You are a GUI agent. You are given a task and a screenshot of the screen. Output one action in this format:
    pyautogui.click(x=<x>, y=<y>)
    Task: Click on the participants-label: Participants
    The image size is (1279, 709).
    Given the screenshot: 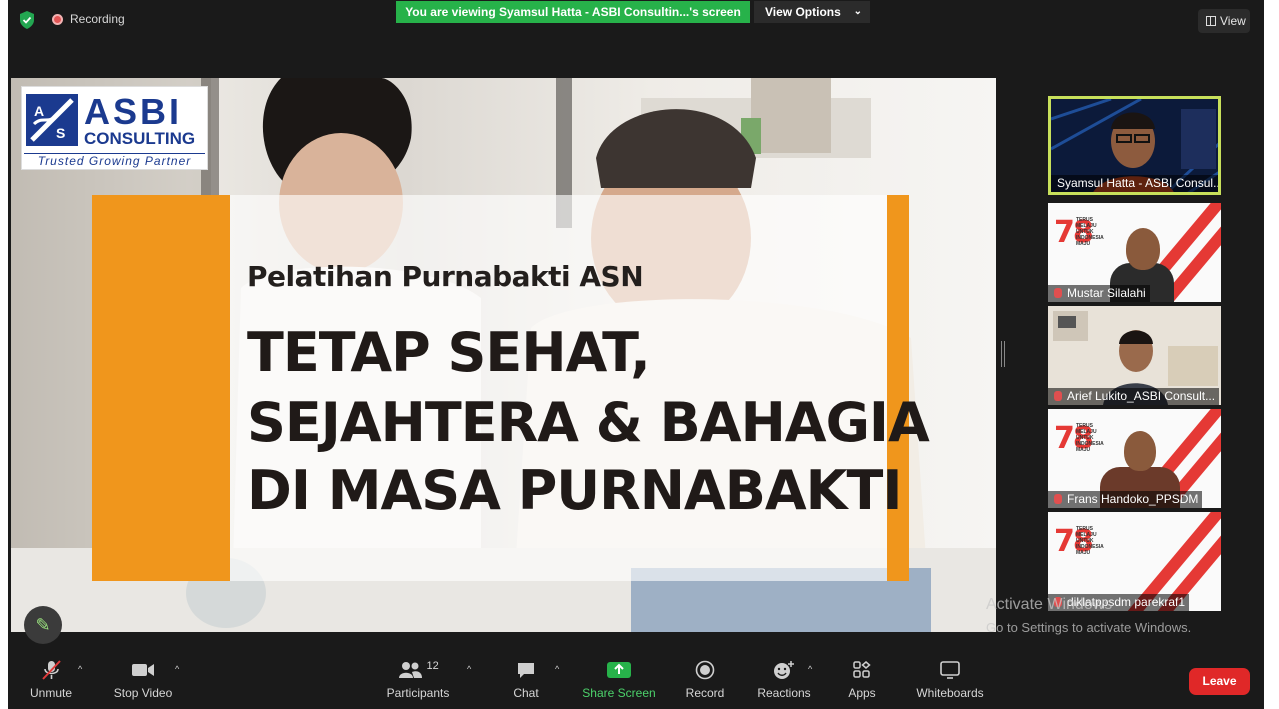 What is the action you would take?
    pyautogui.click(x=418, y=693)
    